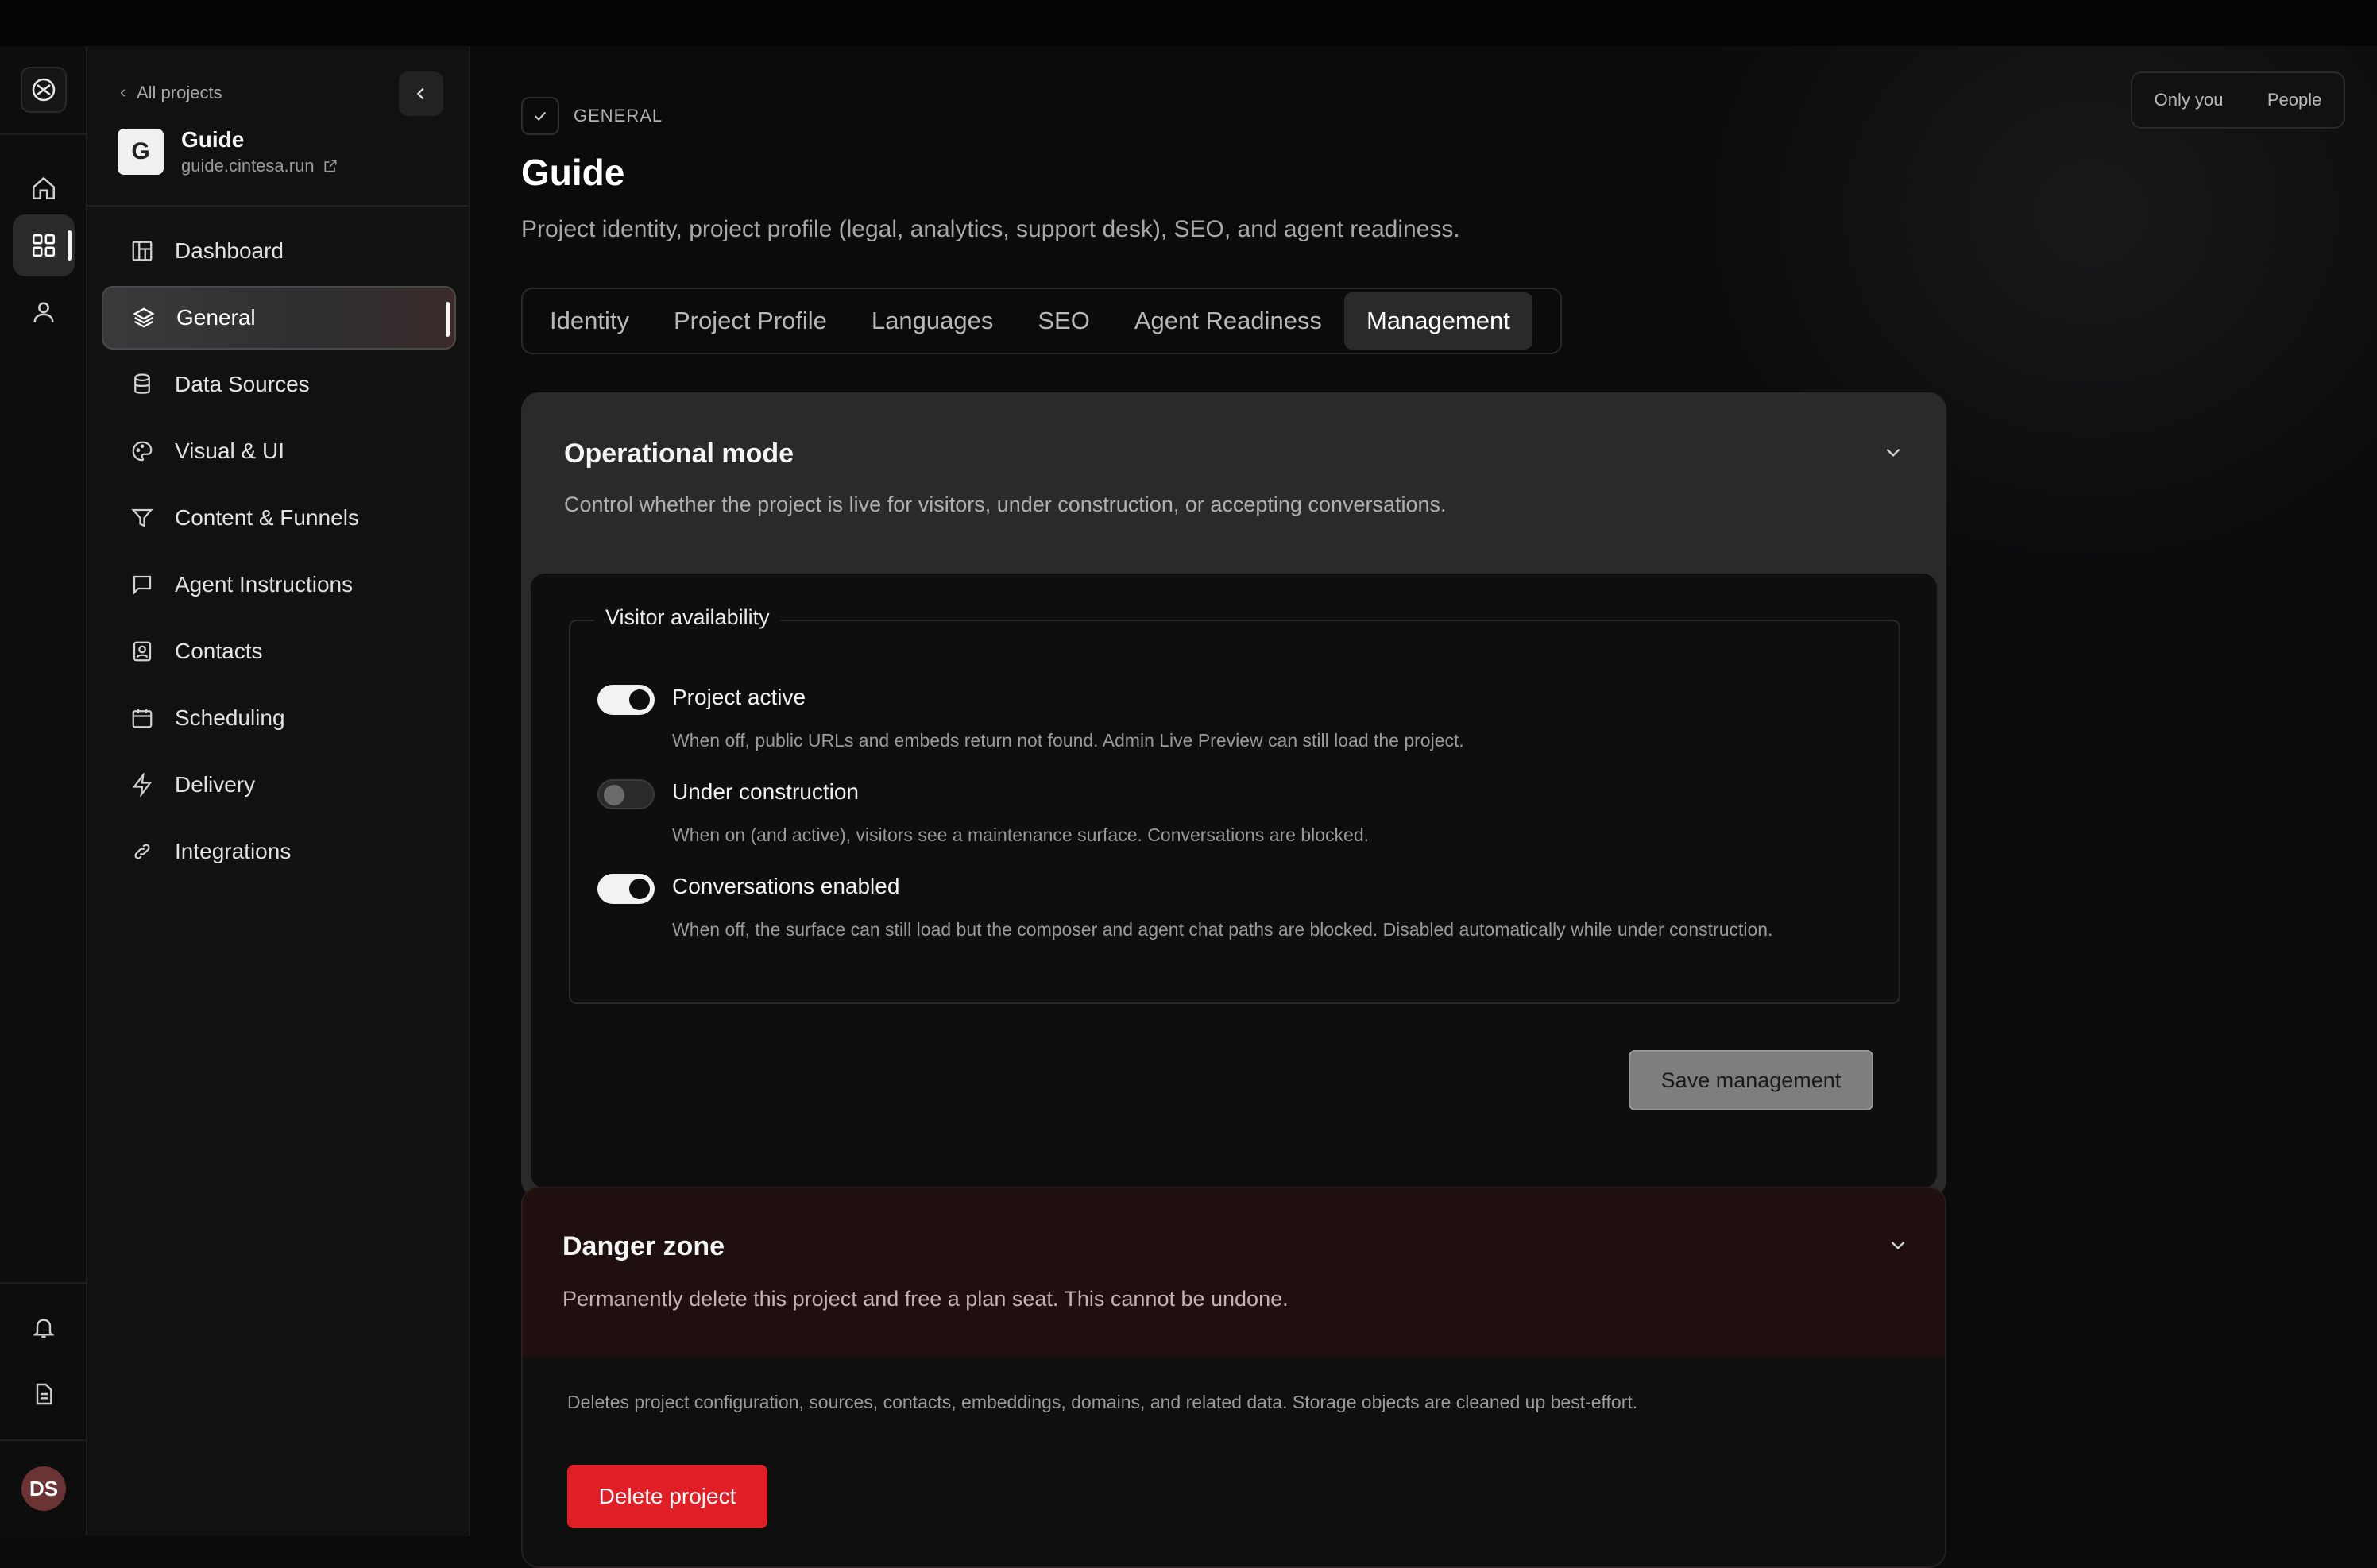 The width and height of the screenshot is (2377, 1568). What do you see at coordinates (142, 785) in the screenshot?
I see `bolt-icon` at bounding box center [142, 785].